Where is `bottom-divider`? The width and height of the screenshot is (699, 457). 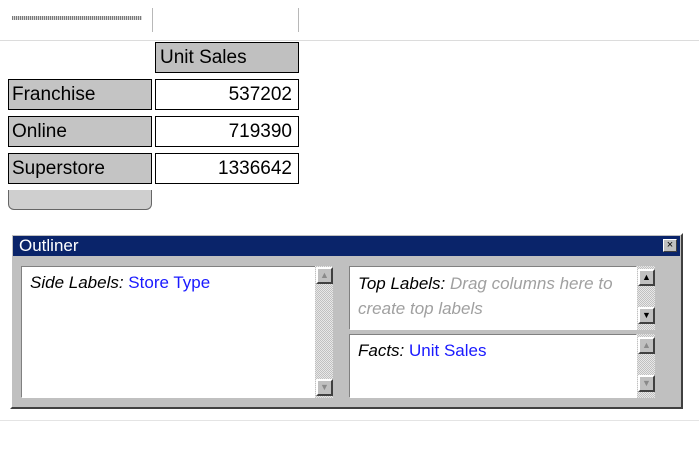 bottom-divider is located at coordinates (349, 420).